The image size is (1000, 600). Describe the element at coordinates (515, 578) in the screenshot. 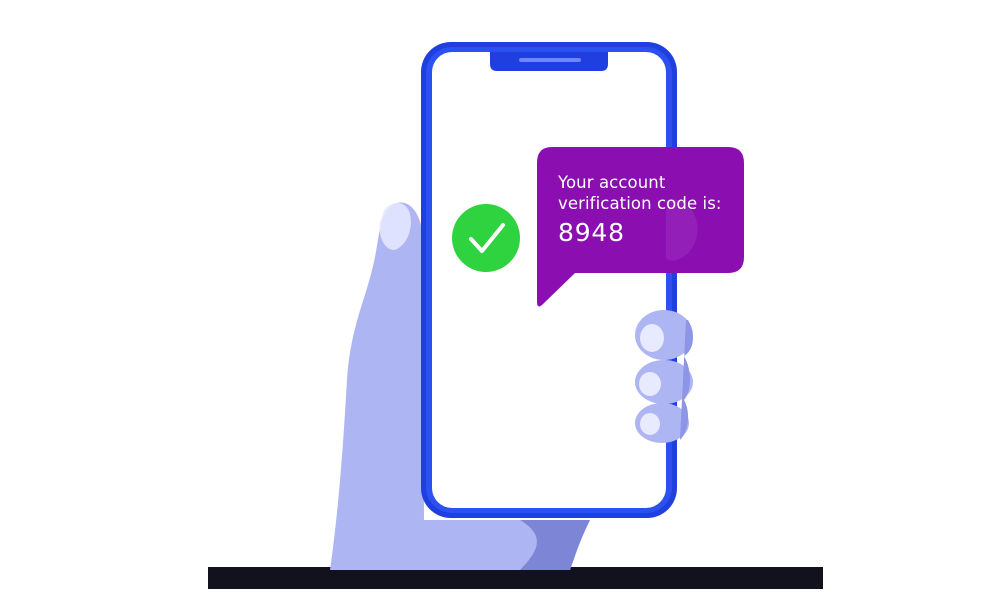

I see `ground-shadow` at that location.